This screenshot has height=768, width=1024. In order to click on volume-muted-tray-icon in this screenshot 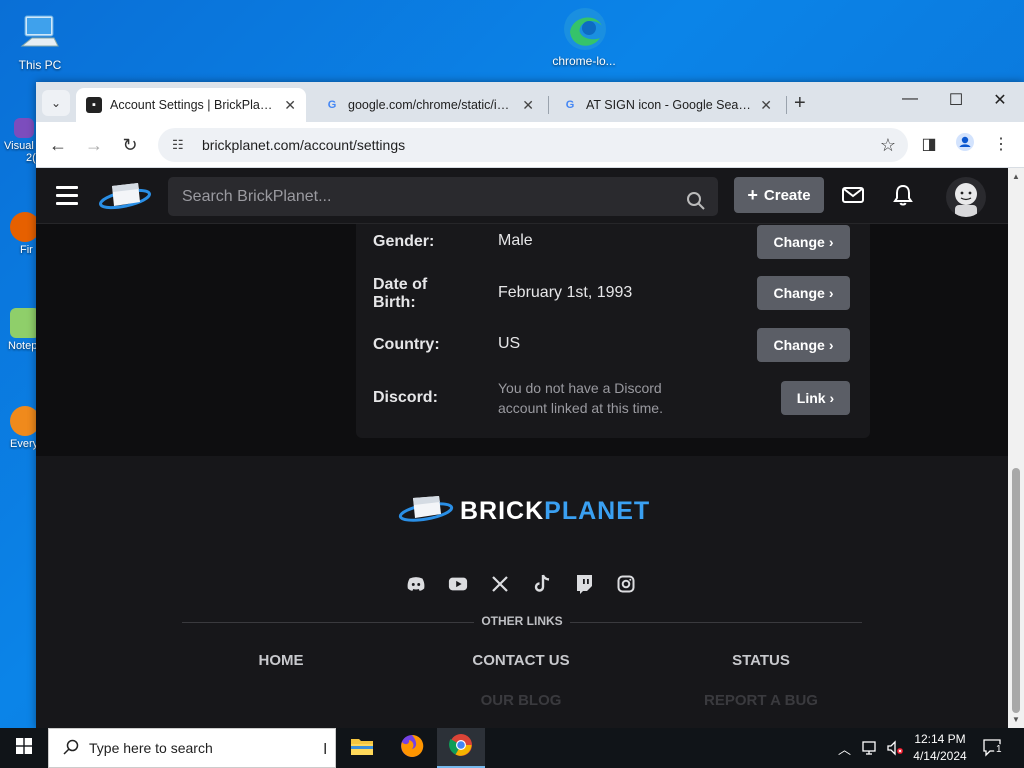, I will do `click(895, 748)`.